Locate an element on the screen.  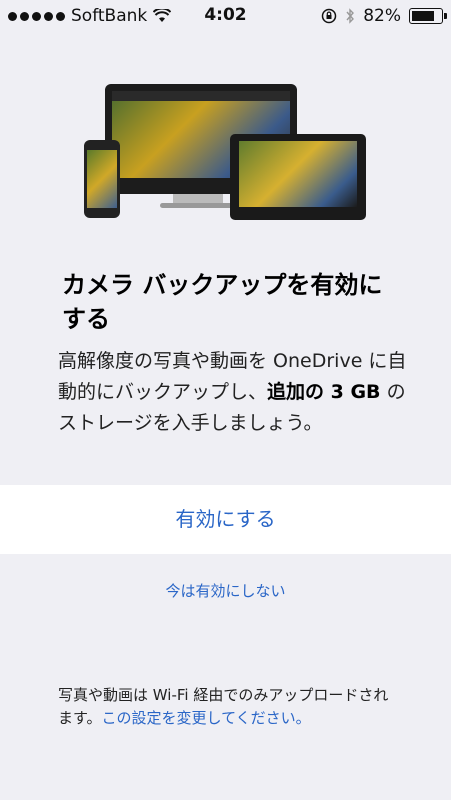
tablet-icon is located at coordinates (298, 177).